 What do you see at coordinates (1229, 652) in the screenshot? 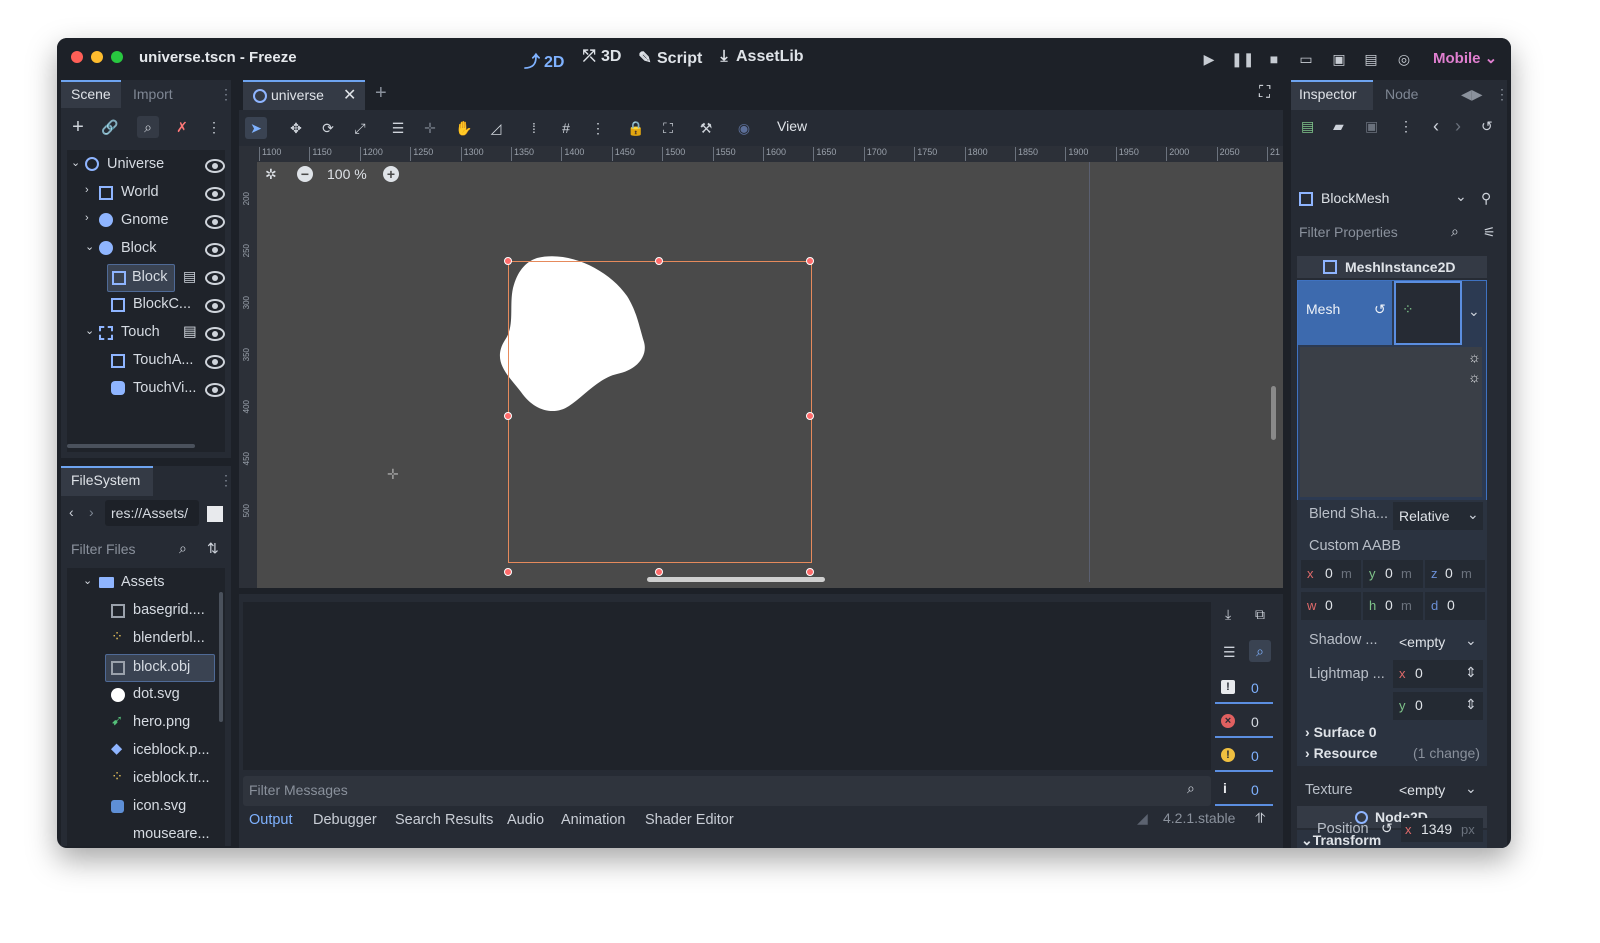
I see `collapse-icon: ☰` at bounding box center [1229, 652].